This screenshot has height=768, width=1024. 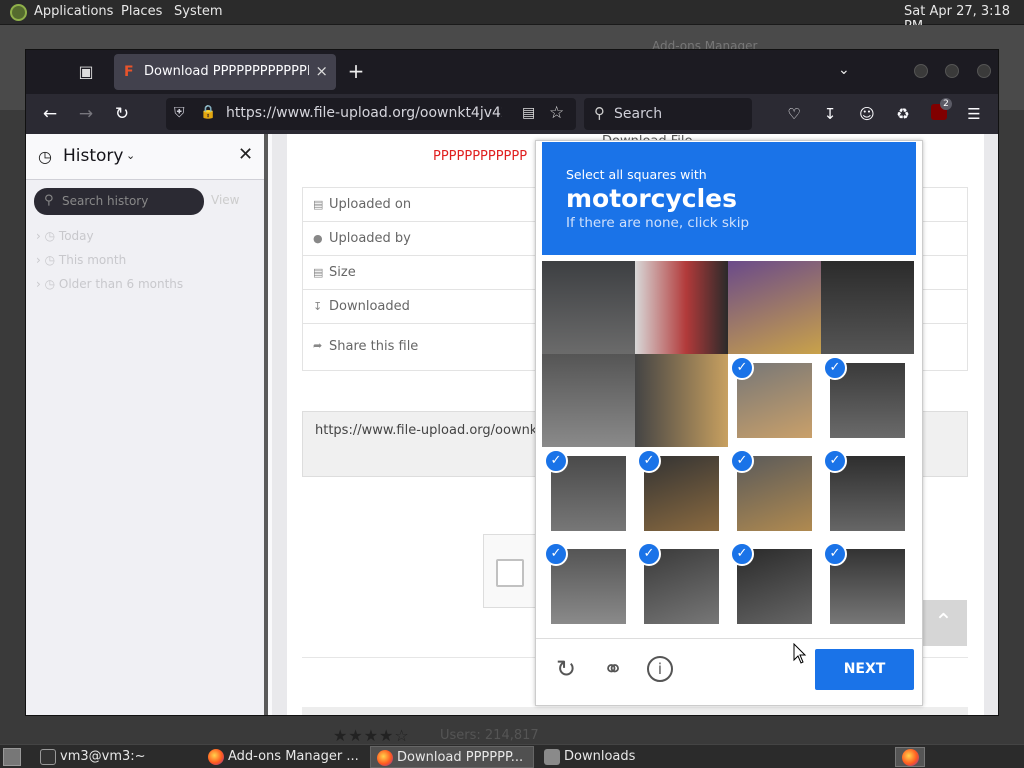 What do you see at coordinates (940, 111) in the screenshot?
I see `ublock-origin-icon: 2` at bounding box center [940, 111].